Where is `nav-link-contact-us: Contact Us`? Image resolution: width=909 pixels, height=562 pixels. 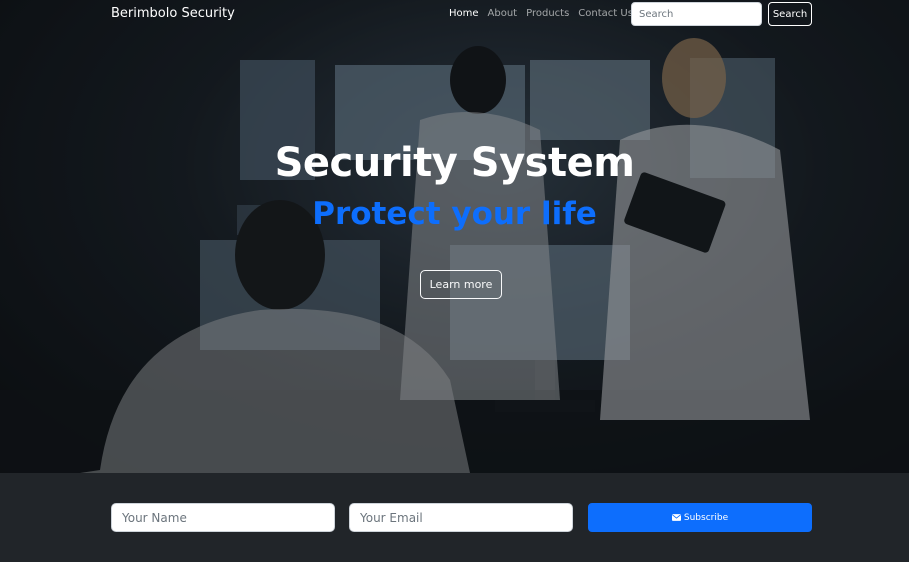 nav-link-contact-us: Contact Us is located at coordinates (605, 13).